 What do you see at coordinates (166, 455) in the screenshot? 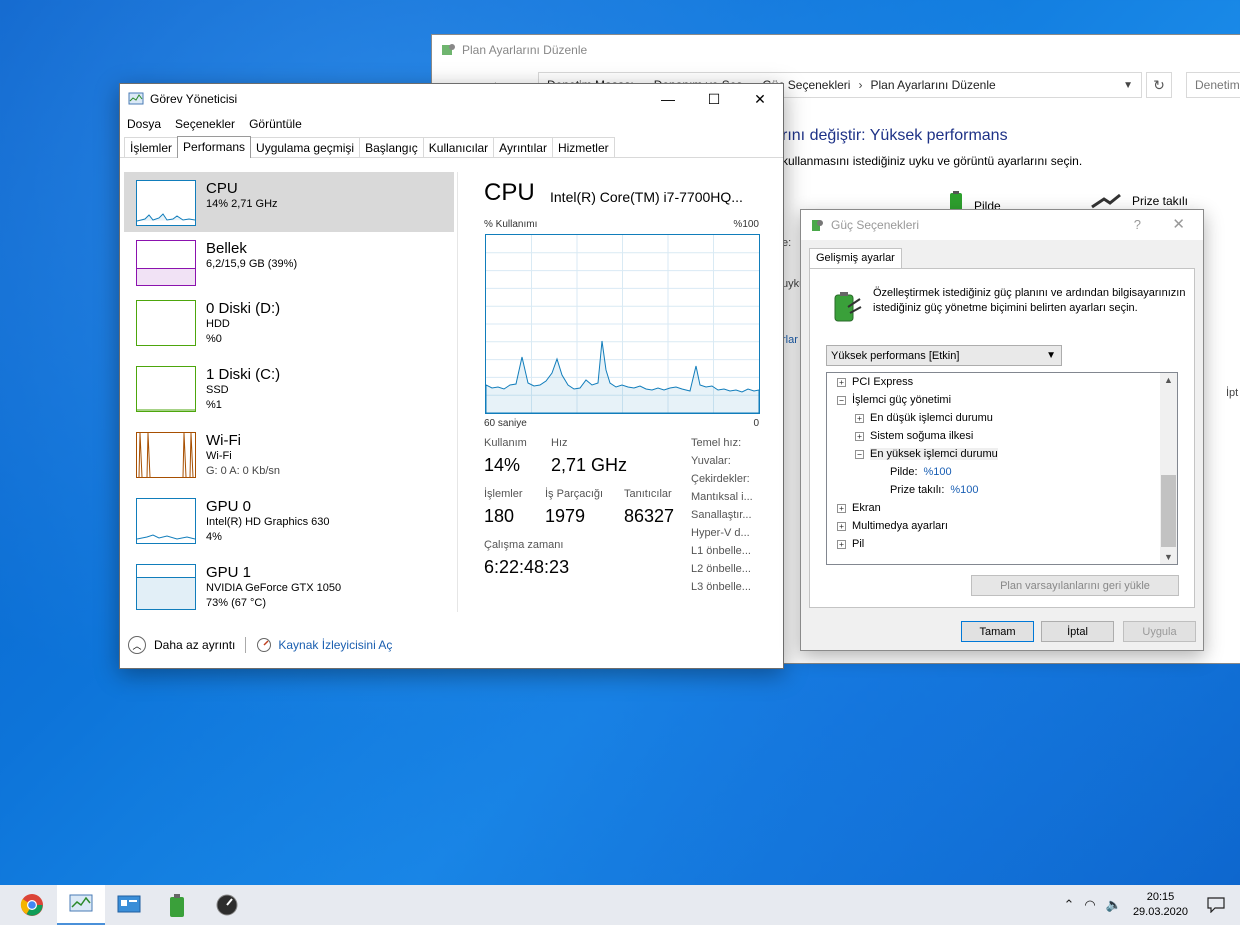
I see `wifi-thumbnail` at bounding box center [166, 455].